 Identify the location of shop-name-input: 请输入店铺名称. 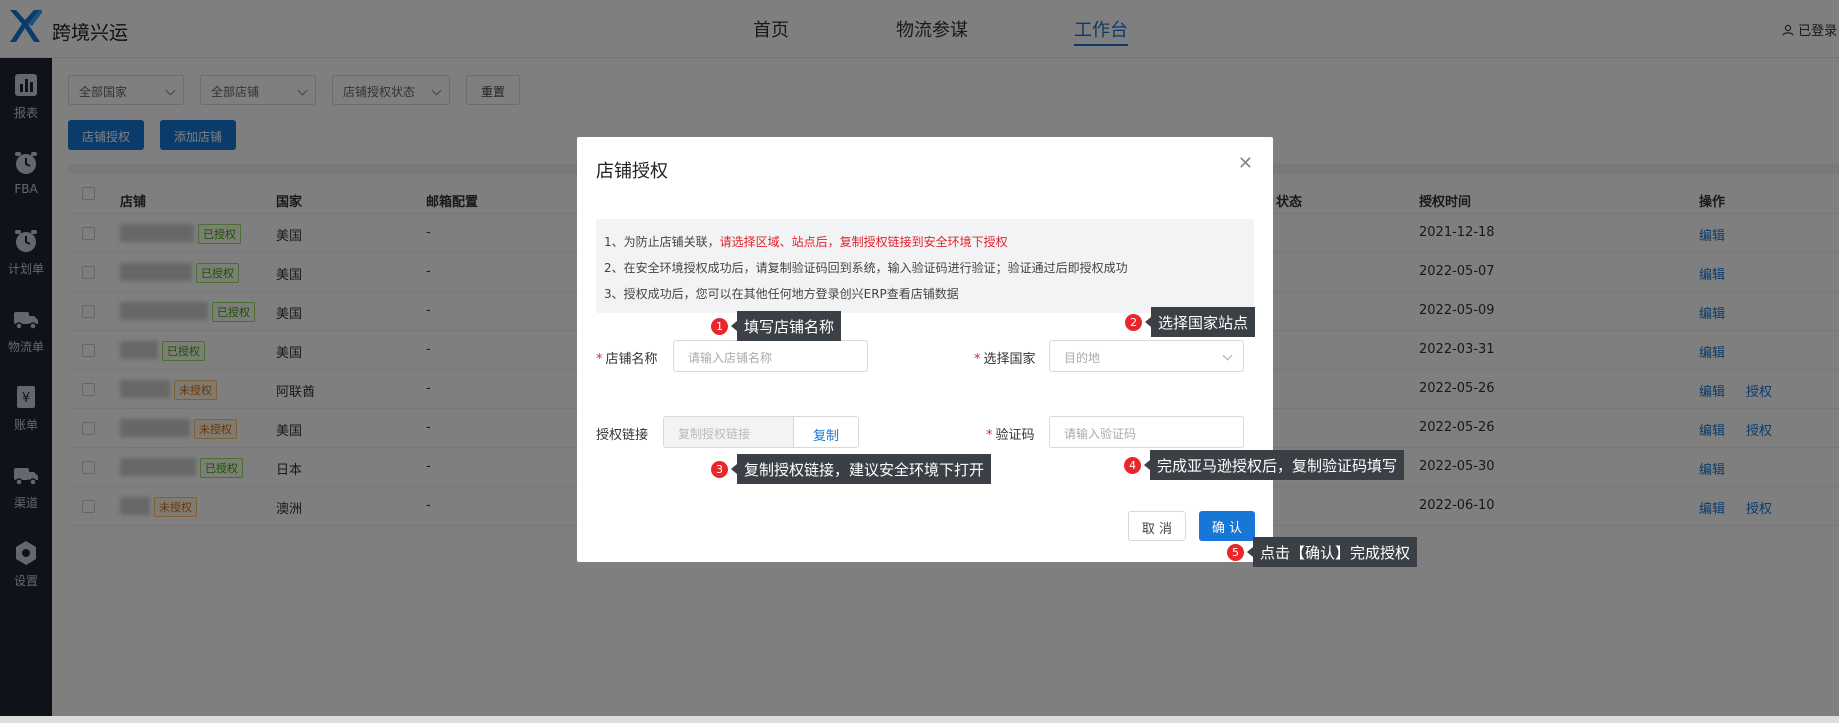
(770, 356).